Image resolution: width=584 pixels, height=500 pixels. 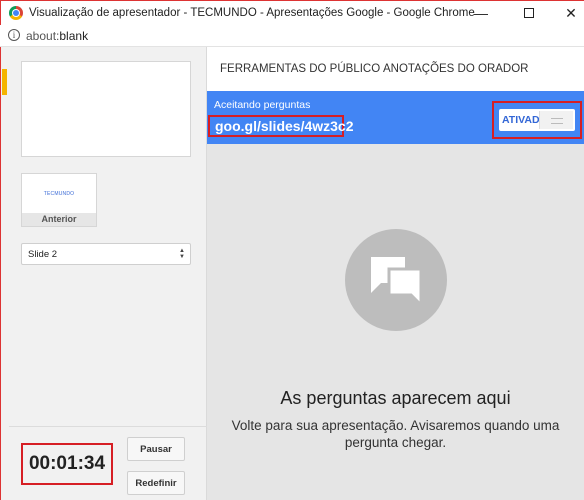 I want to click on qa-status-label: Aceitando perguntas, so click(x=262, y=105).